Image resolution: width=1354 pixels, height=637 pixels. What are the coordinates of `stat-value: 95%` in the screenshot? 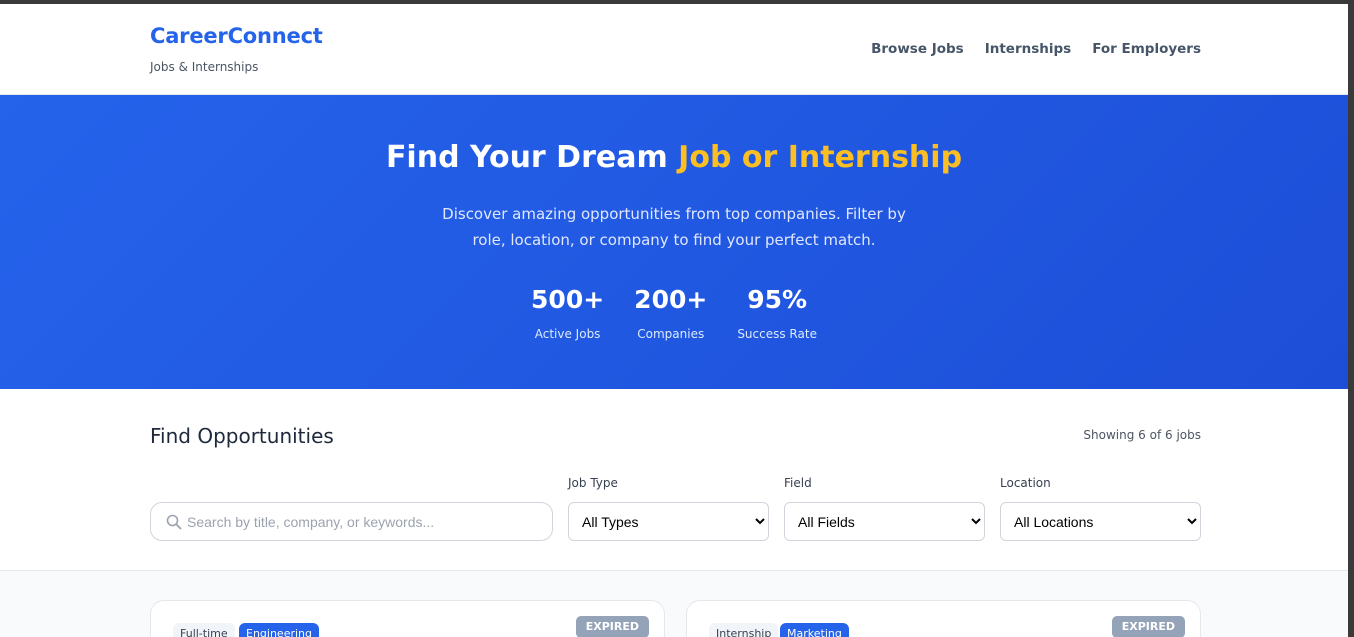 It's located at (777, 299).